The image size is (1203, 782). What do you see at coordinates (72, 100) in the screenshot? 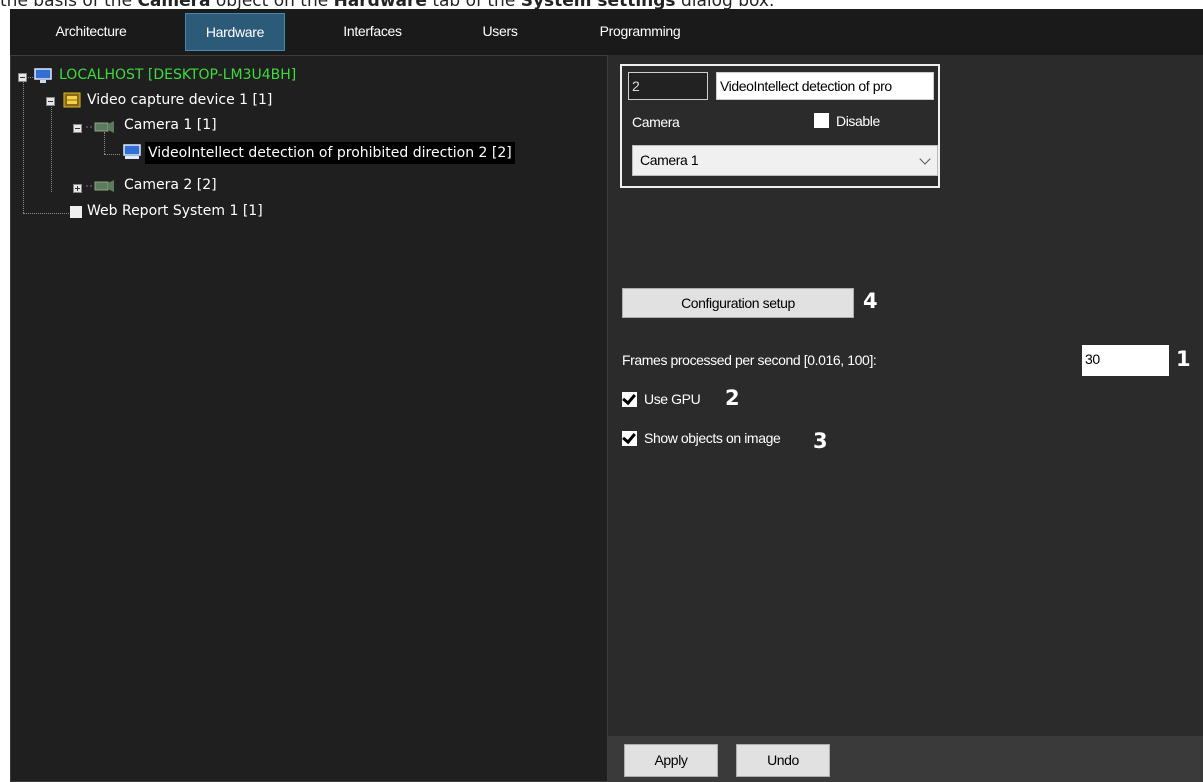
I see `video-capture-device-icon` at bounding box center [72, 100].